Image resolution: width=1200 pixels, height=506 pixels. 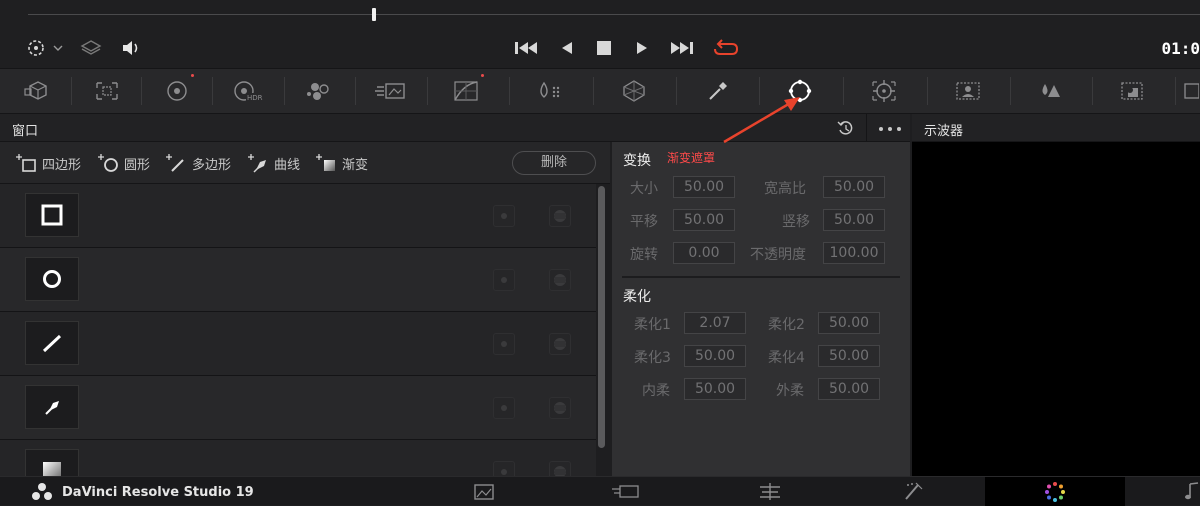 I want to click on add-circle-button: 圆形, so click(x=124, y=163).